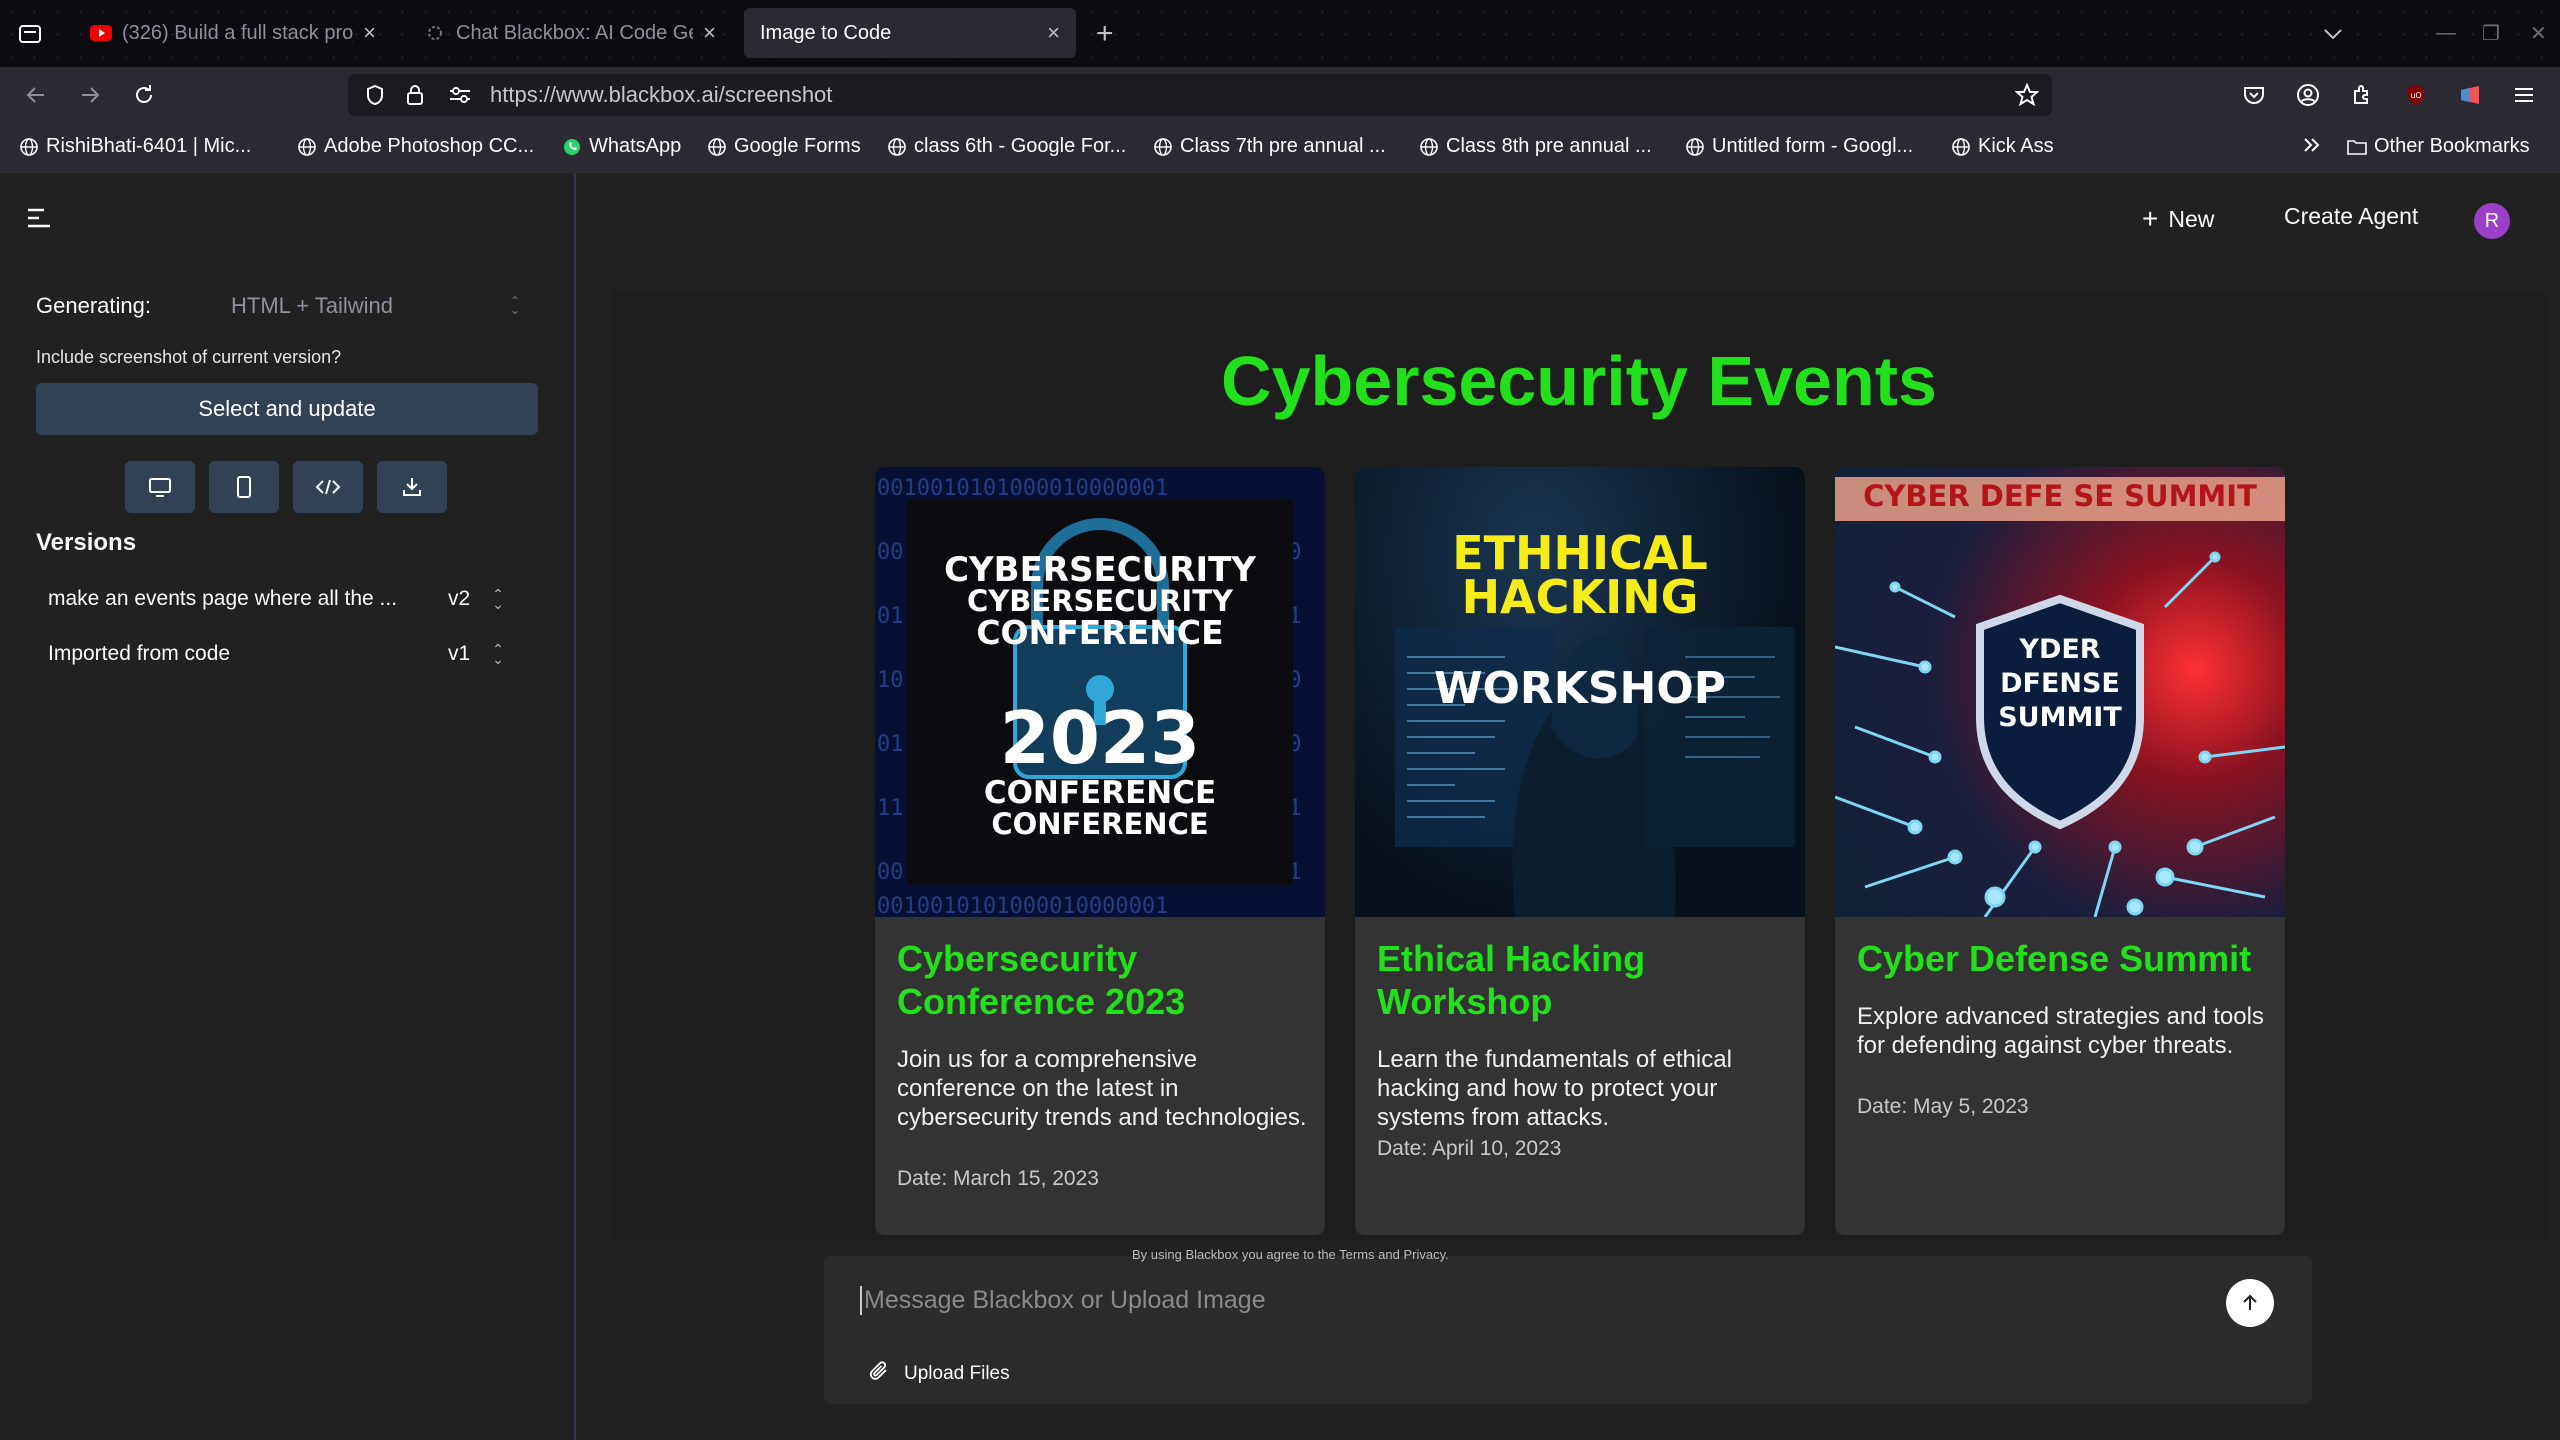  Describe the element at coordinates (459, 598) in the screenshot. I see `version-tag: v2` at that location.